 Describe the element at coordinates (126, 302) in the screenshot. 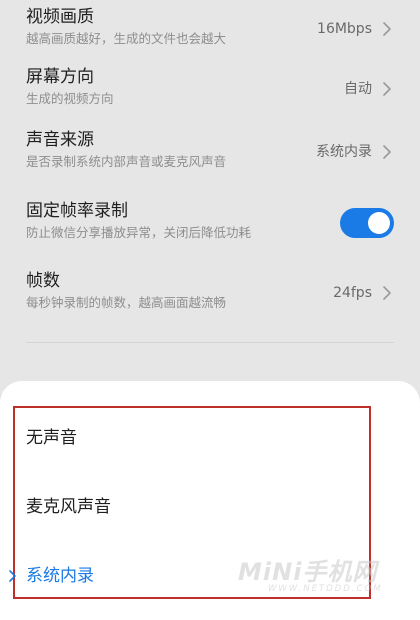

I see `setting-subtitle: 每秒钟录制的帧数，越高画面越流畅` at that location.